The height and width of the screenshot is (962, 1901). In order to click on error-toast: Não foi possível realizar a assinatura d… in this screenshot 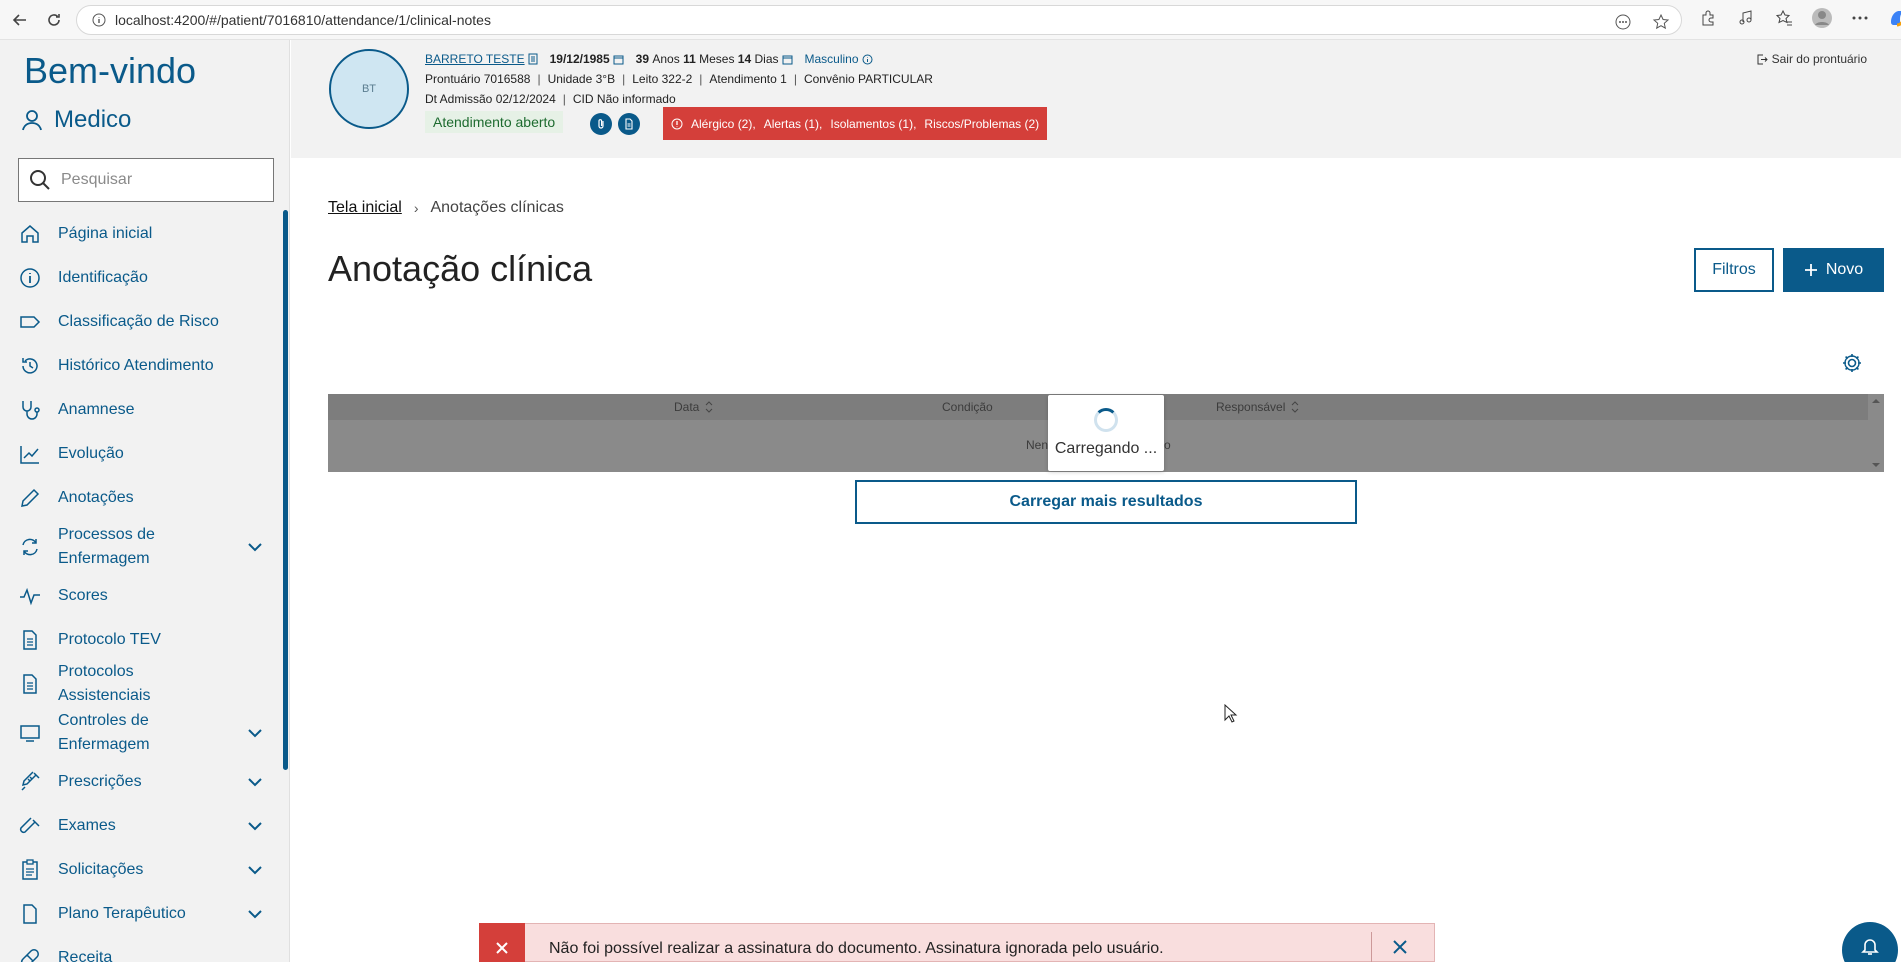, I will do `click(957, 942)`.